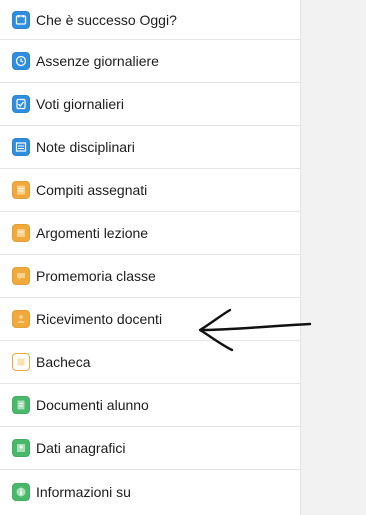  What do you see at coordinates (85, 147) in the screenshot?
I see `menu-item-label: Note disciplinari` at bounding box center [85, 147].